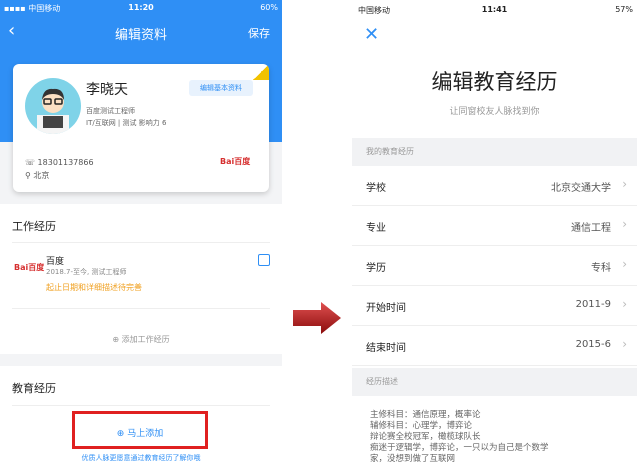  Describe the element at coordinates (269, 7) in the screenshot. I see `battery-label: 60%` at that location.